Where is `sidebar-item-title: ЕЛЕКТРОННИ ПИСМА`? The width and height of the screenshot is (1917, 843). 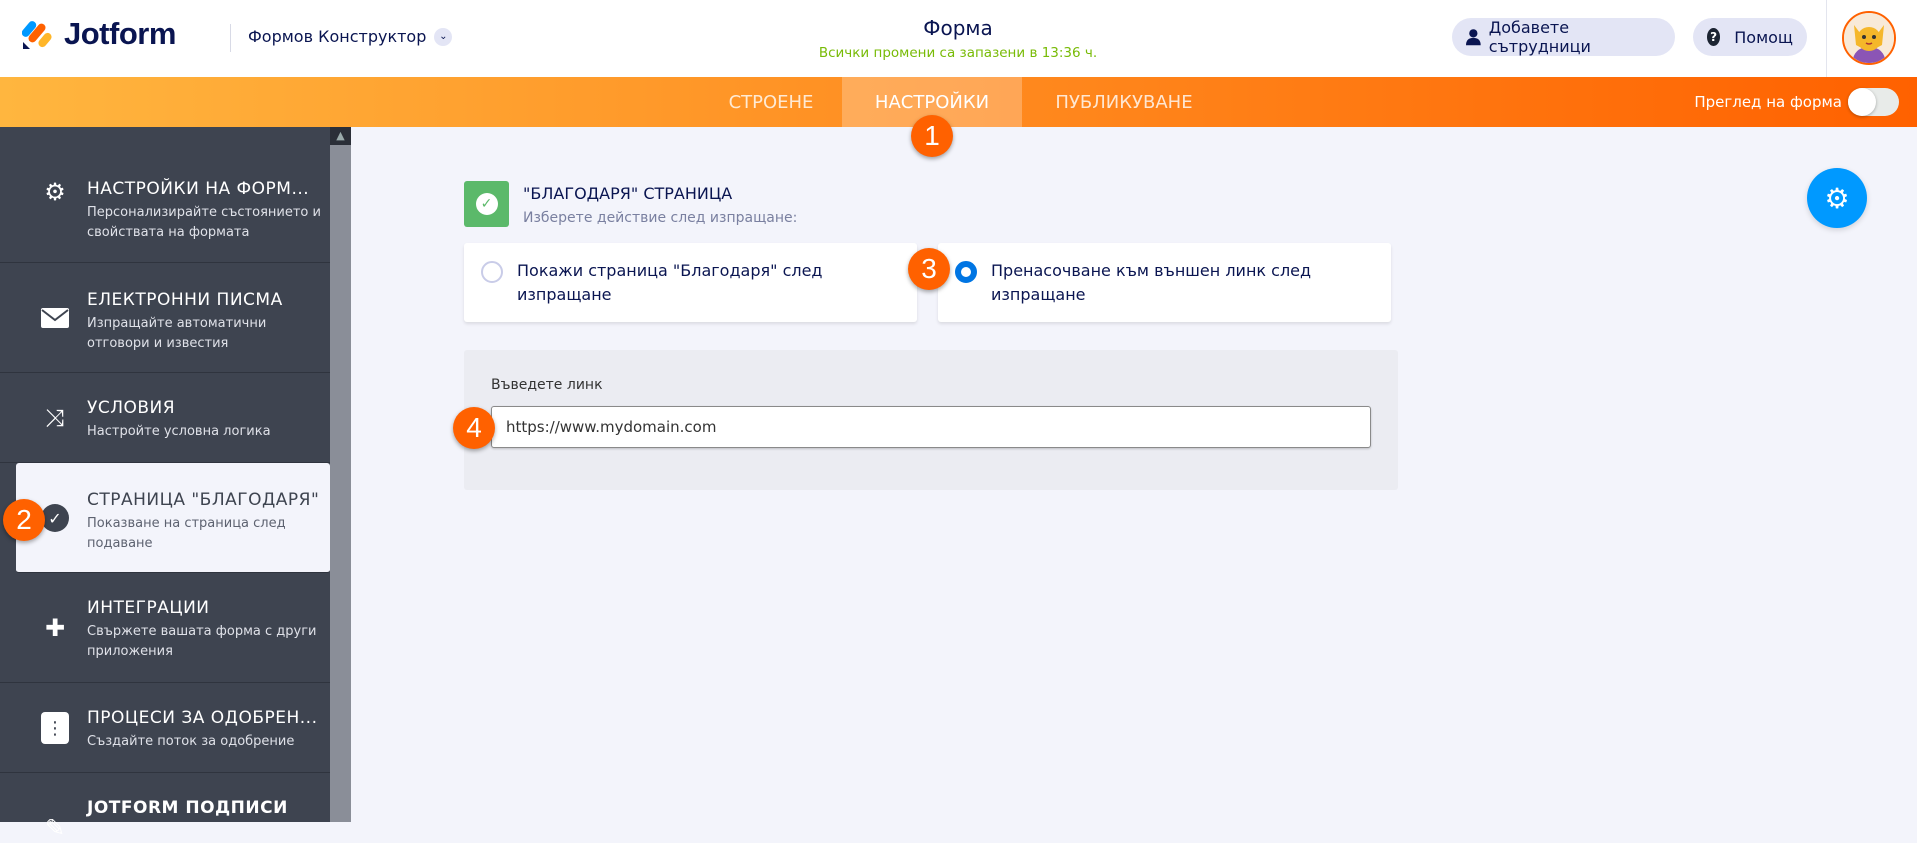 sidebar-item-title: ЕЛЕКТРОННИ ПИСМА is located at coordinates (185, 300).